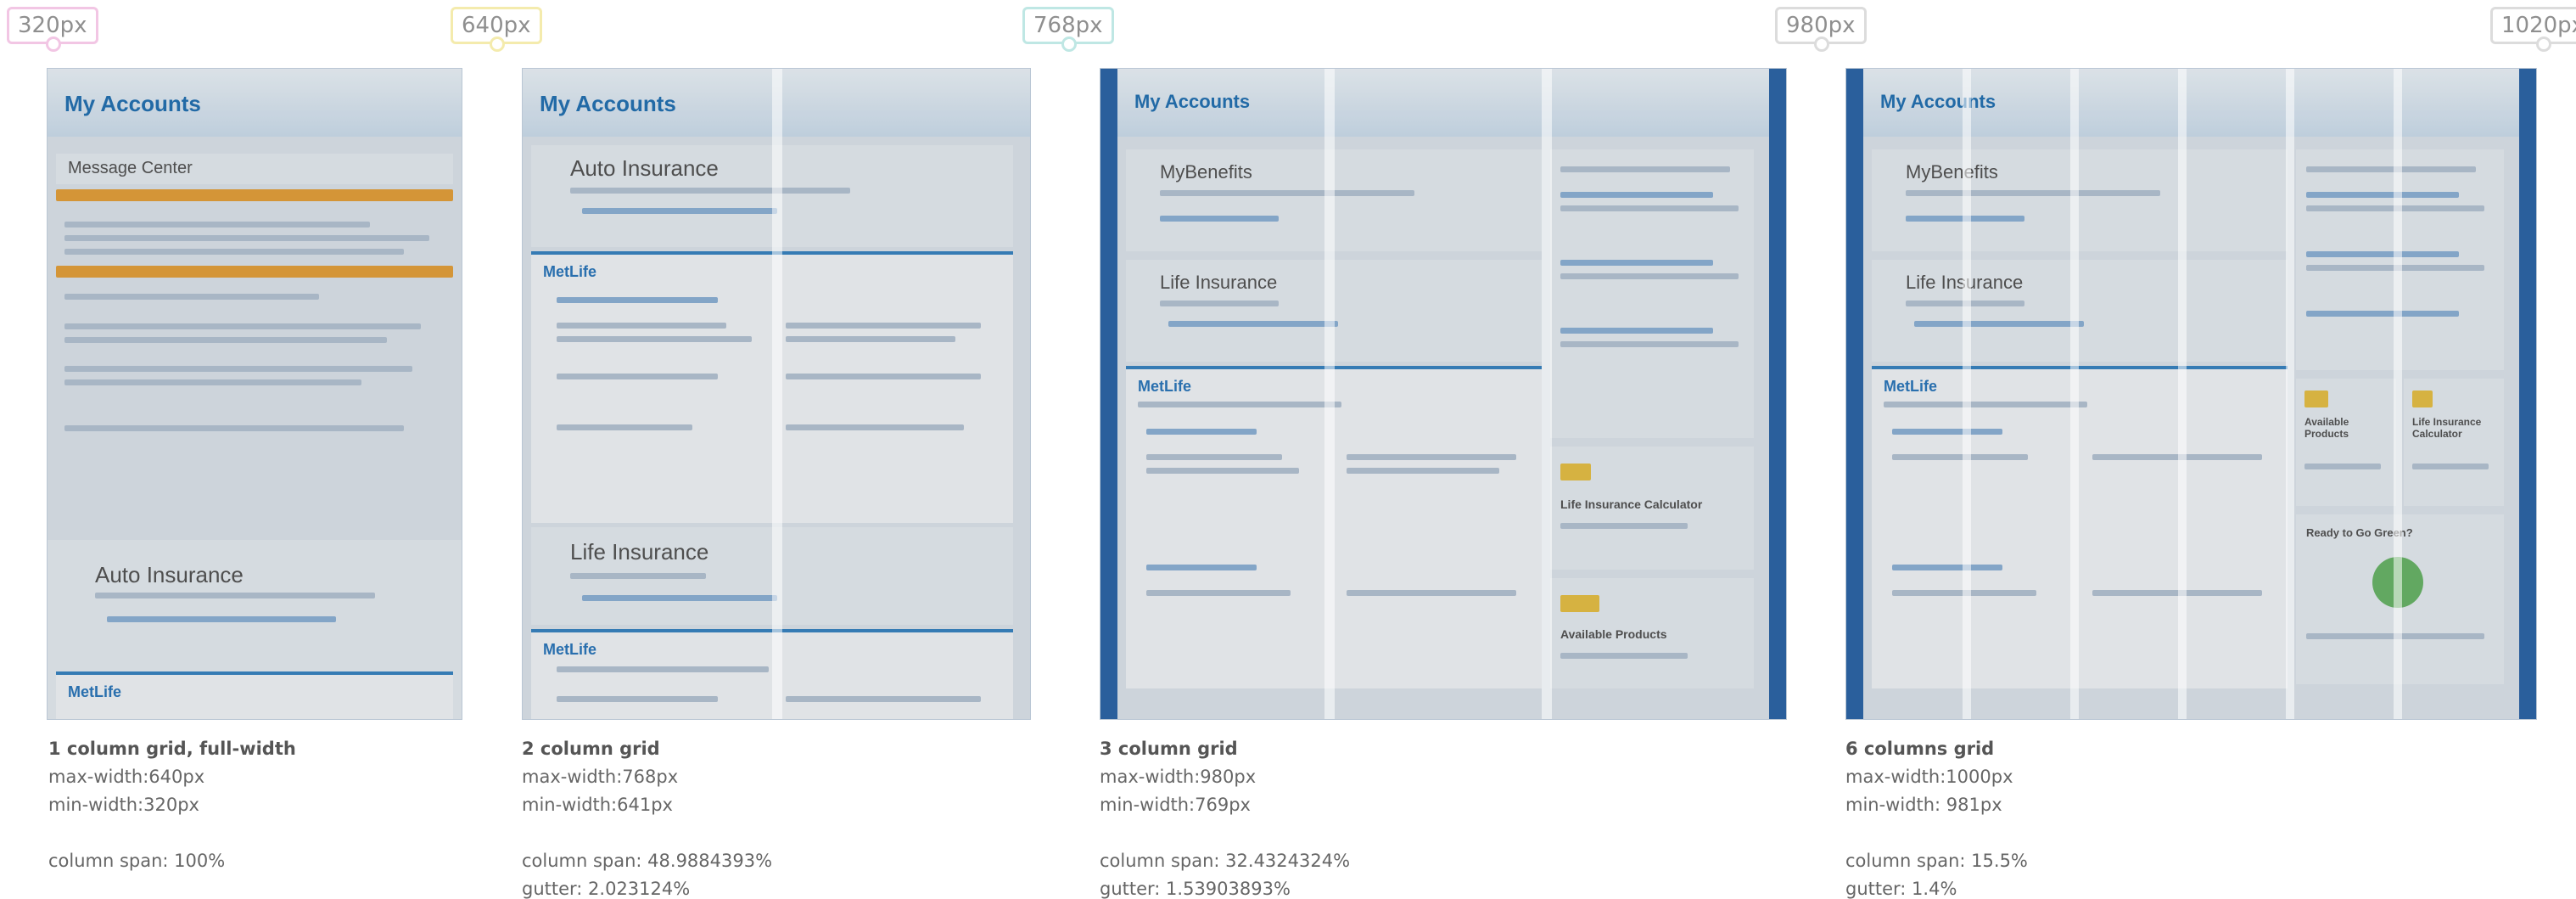  Describe the element at coordinates (591, 749) in the screenshot. I see `grid-caption-title: 2 column grid` at that location.